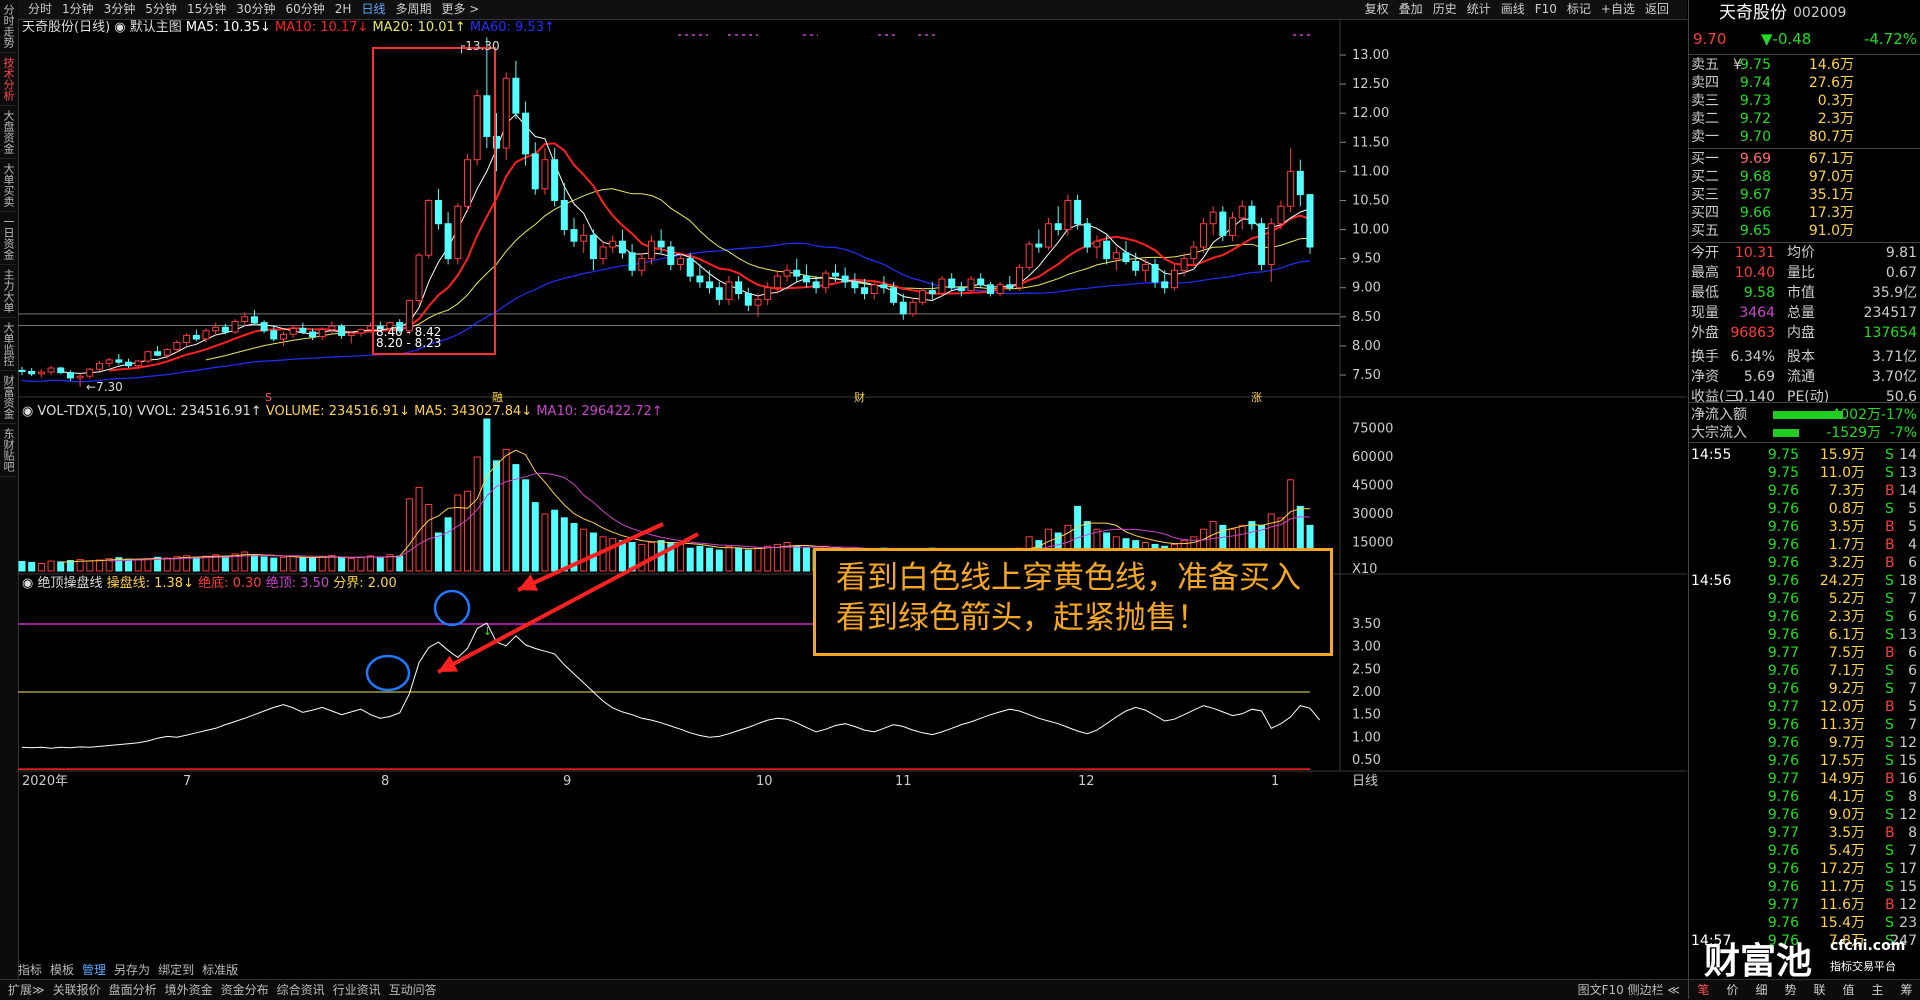 Image resolution: width=1920 pixels, height=1000 pixels. What do you see at coordinates (132, 970) in the screenshot?
I see `indicator-tab: 另存为` at bounding box center [132, 970].